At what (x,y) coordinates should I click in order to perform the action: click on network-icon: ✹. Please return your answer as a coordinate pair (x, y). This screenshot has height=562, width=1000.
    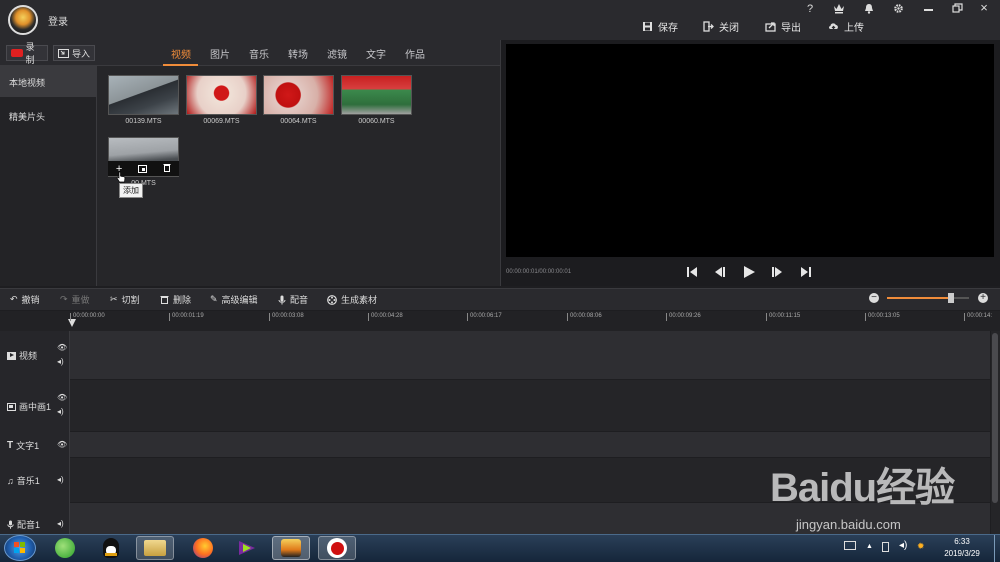
    Looking at the image, I should click on (921, 546).